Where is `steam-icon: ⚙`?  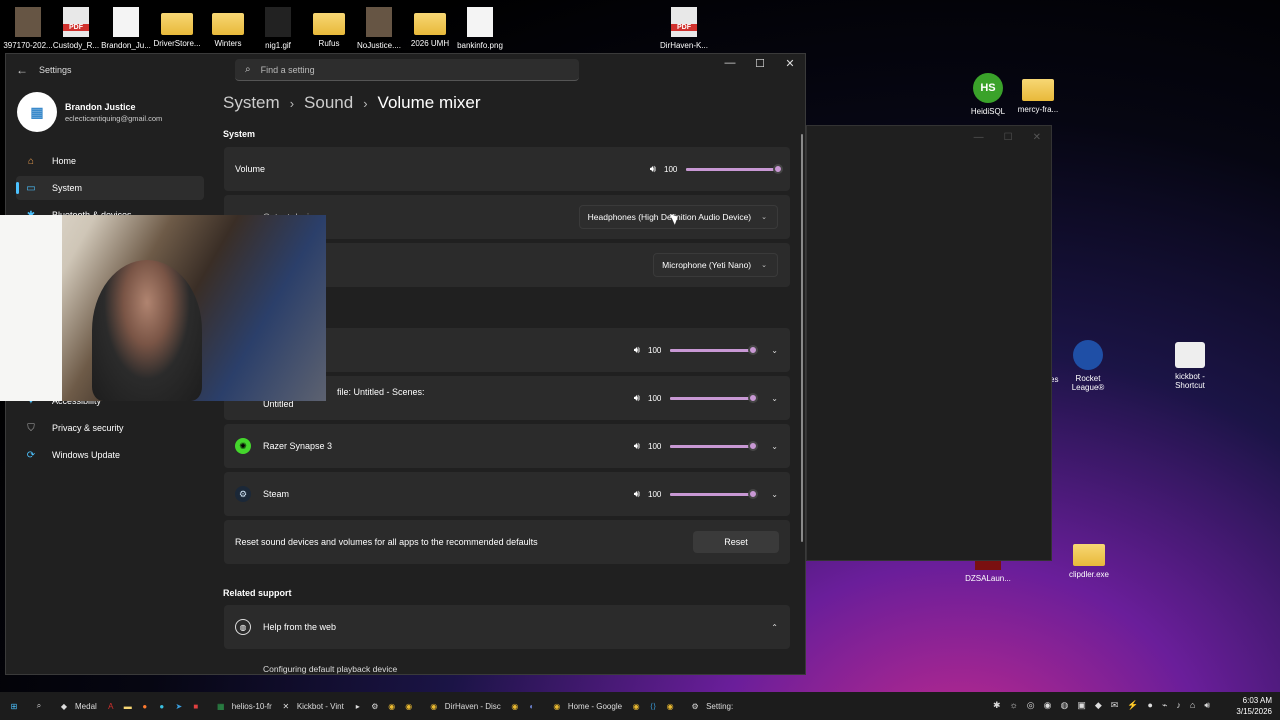 steam-icon: ⚙ is located at coordinates (375, 706).